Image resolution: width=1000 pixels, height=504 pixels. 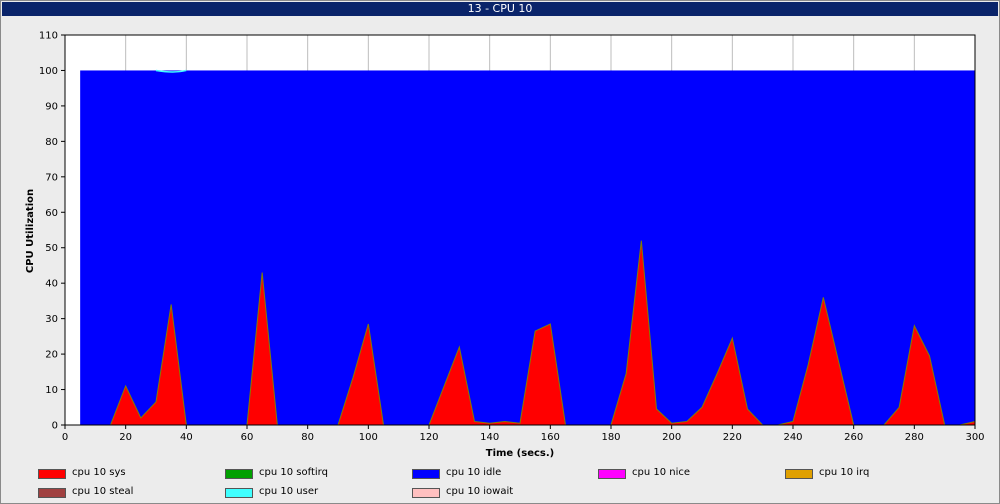 What do you see at coordinates (853, 437) in the screenshot?
I see `x-tick-label: 260` at bounding box center [853, 437].